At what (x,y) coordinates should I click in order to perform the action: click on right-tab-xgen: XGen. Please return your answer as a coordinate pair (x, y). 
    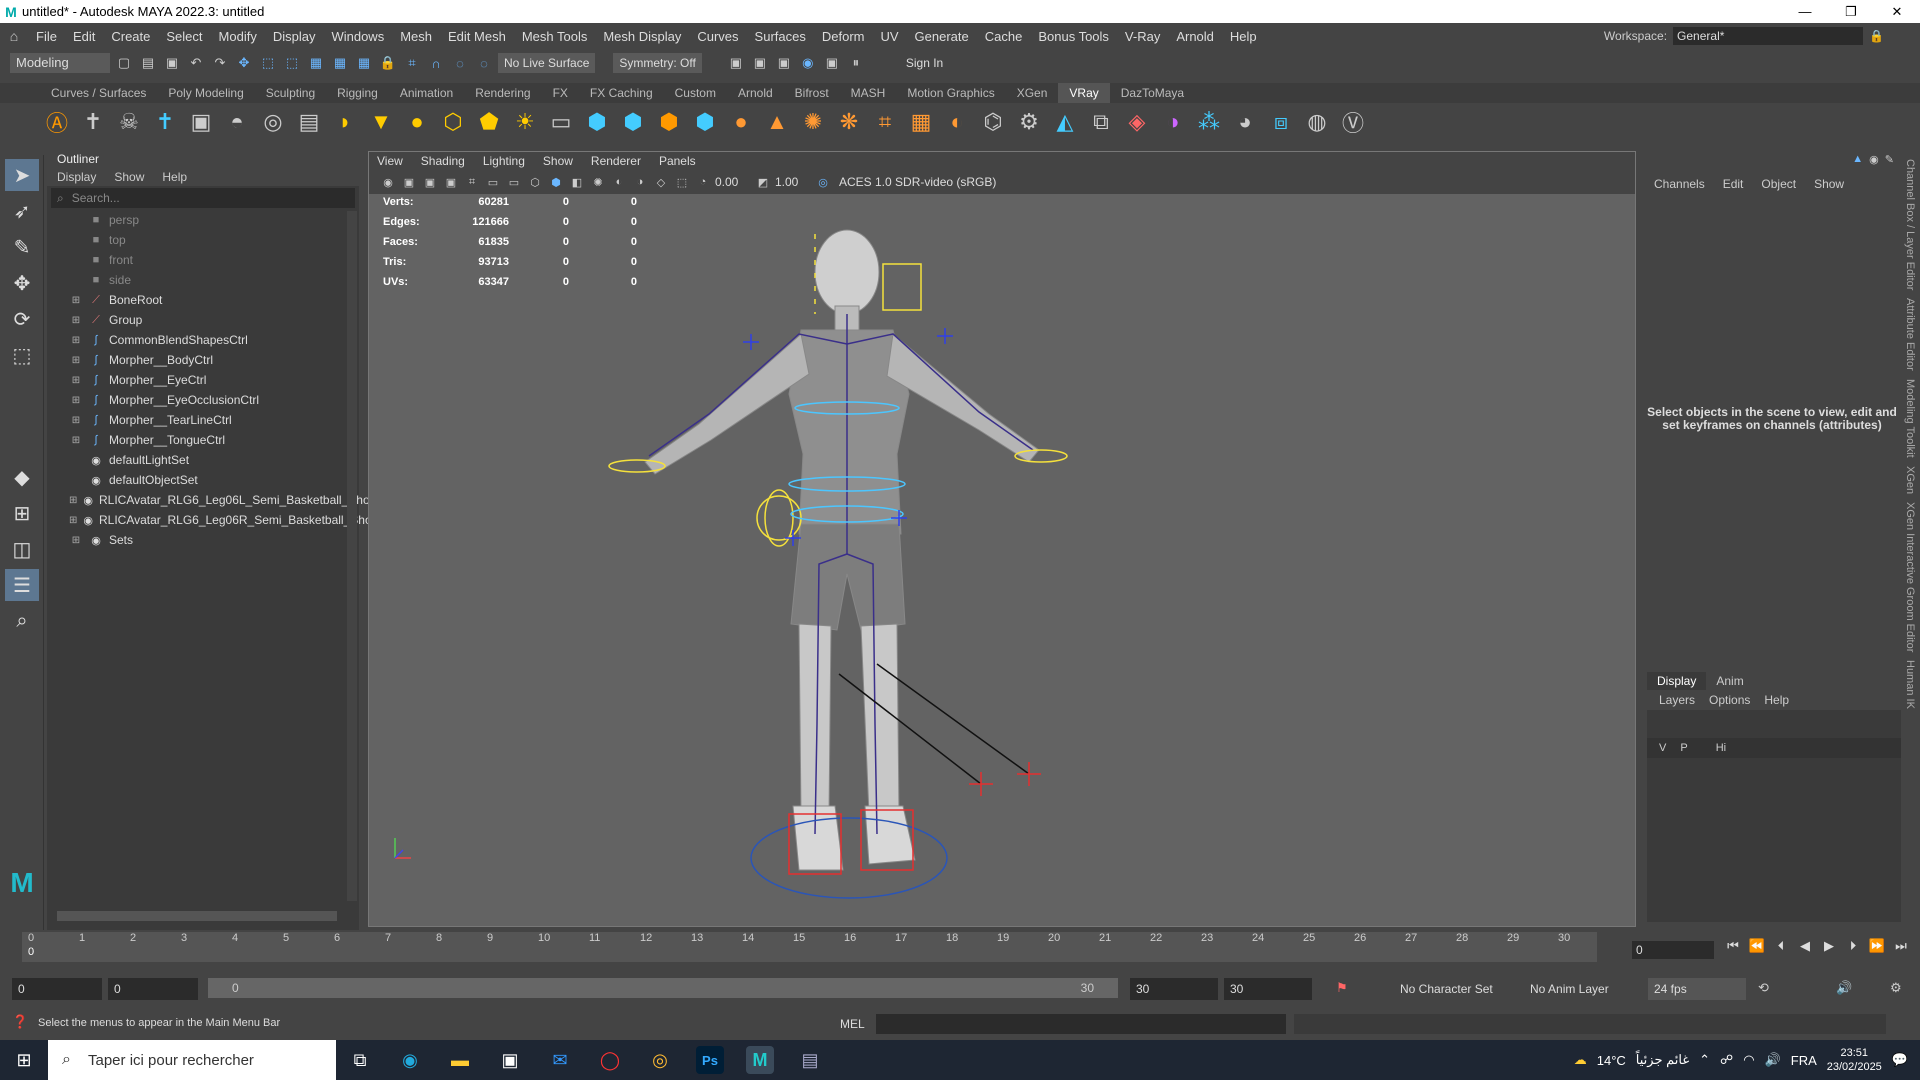
    Looking at the image, I should click on (1910, 480).